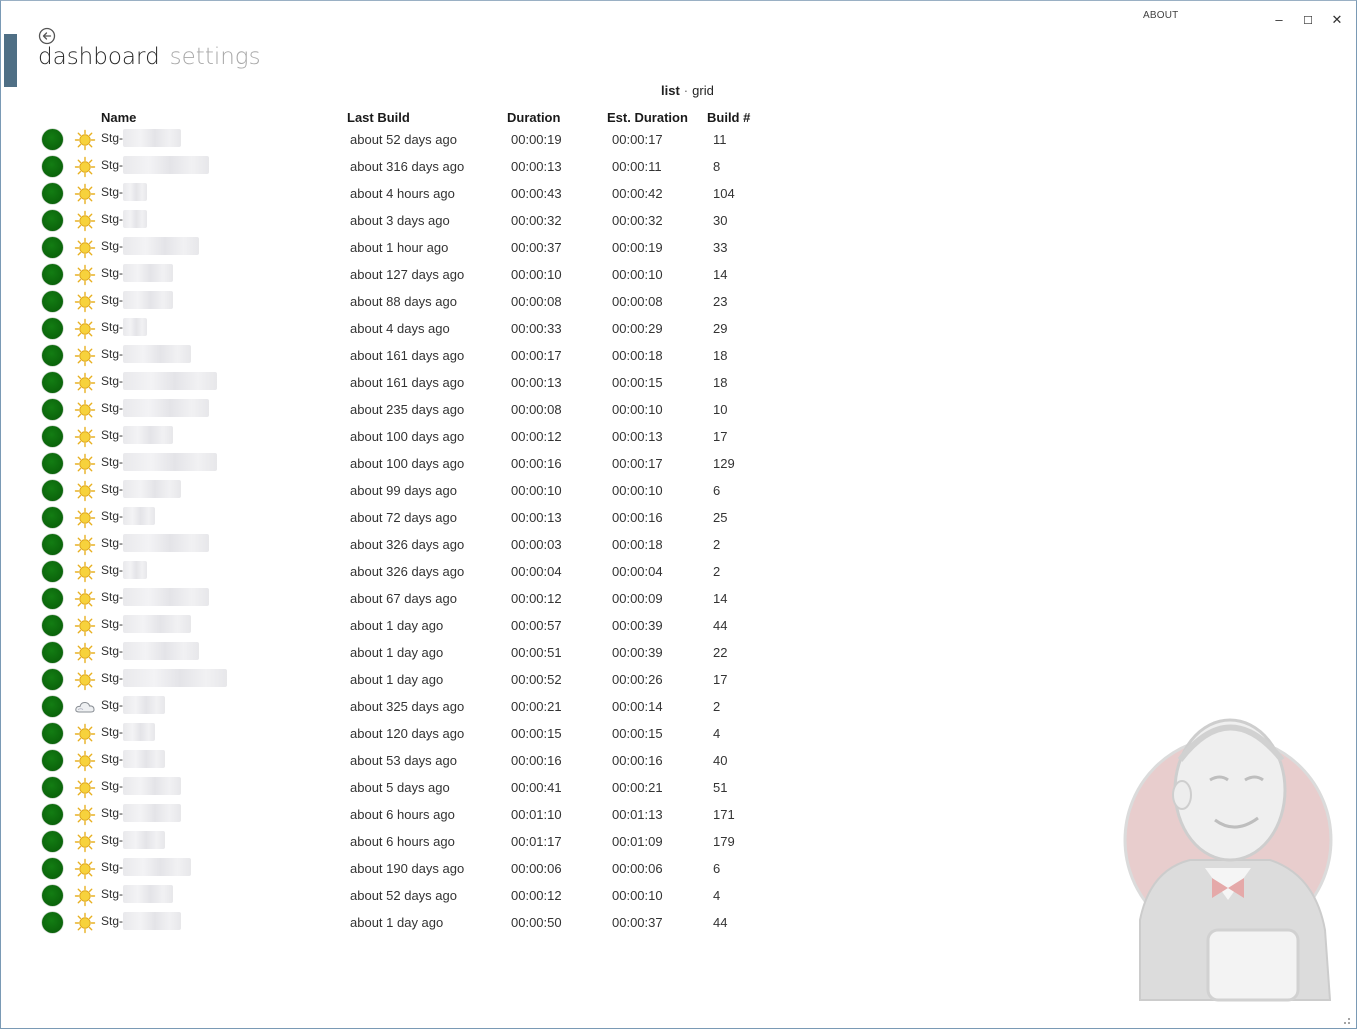 The height and width of the screenshot is (1029, 1357). Describe the element at coordinates (400, 923) in the screenshot. I see `table-row: Stg-about 1 day ago 00:00:50 00:00:37 44` at that location.